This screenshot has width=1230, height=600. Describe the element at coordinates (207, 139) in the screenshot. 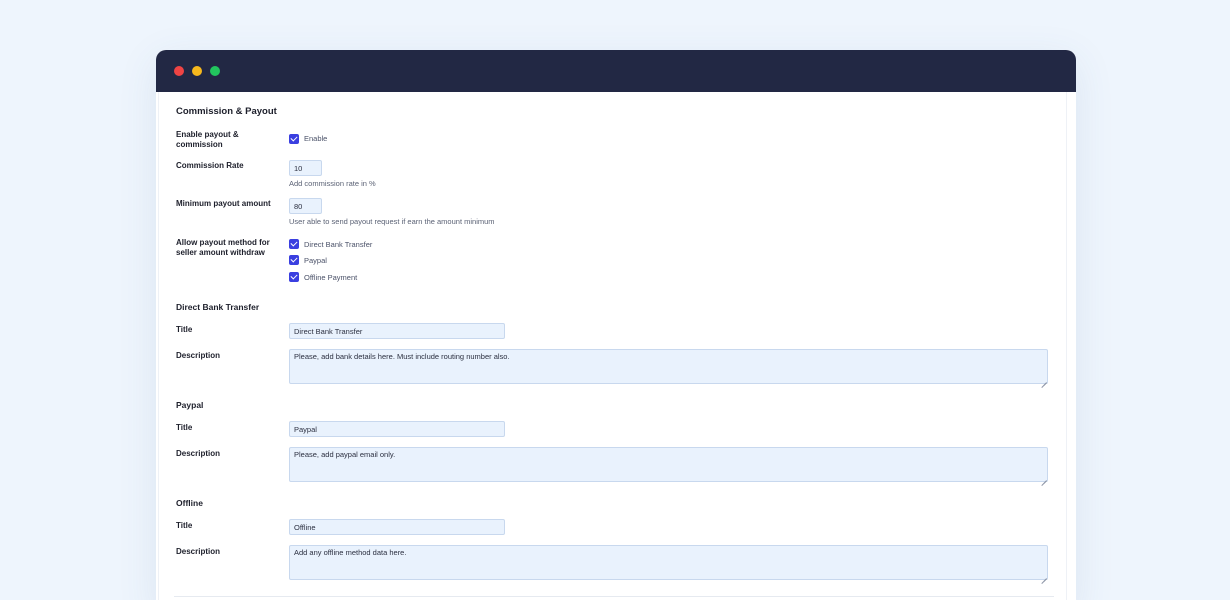

I see `enable-payout-label: Enable payout & commission` at that location.